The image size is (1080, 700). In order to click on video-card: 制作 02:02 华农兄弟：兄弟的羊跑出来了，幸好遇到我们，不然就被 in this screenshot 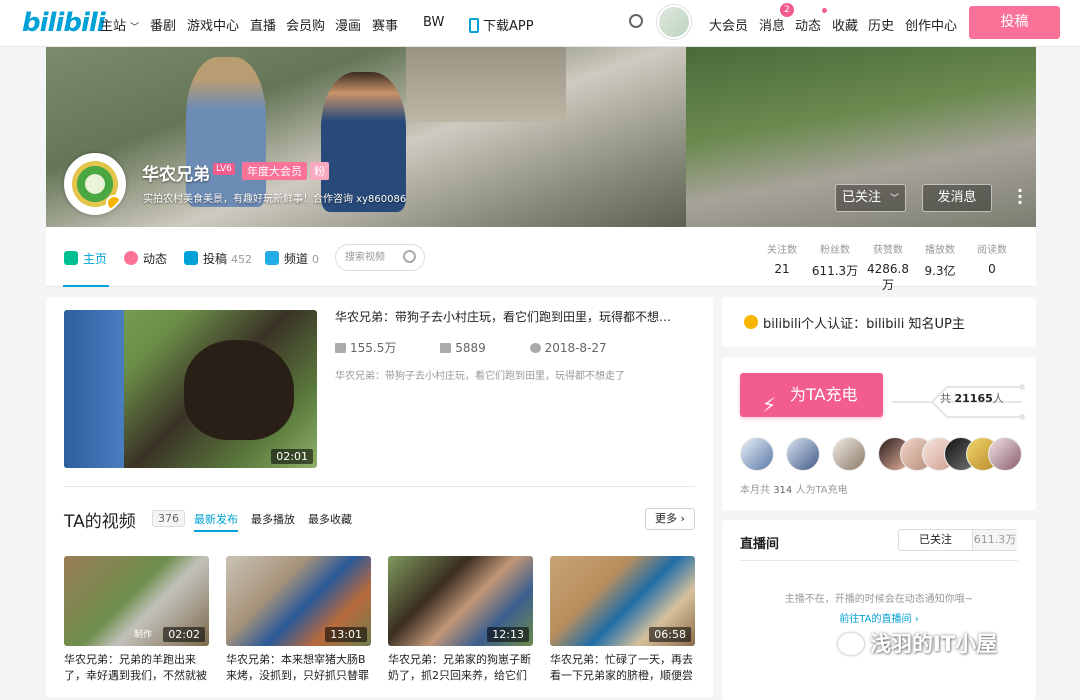, I will do `click(136, 620)`.